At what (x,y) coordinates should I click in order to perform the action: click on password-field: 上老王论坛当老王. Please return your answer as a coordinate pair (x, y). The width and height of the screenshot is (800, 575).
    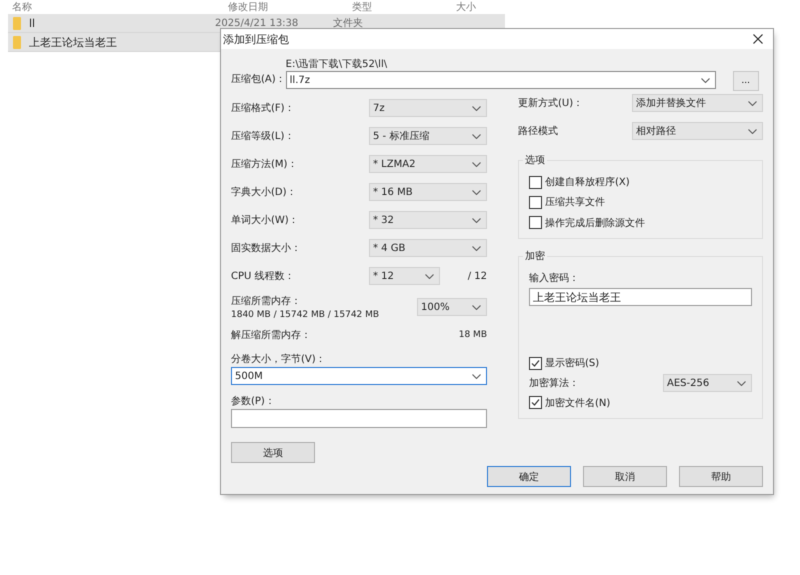
    Looking at the image, I should click on (640, 297).